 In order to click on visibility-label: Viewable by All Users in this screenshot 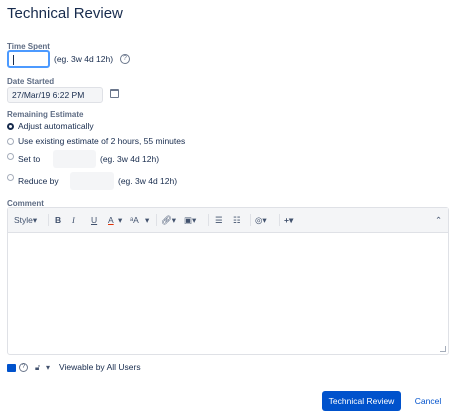, I will do `click(100, 367)`.